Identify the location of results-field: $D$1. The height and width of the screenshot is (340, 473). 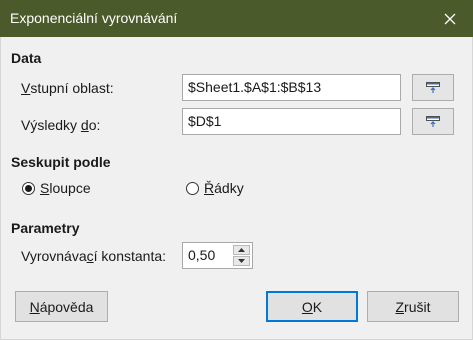
(291, 121).